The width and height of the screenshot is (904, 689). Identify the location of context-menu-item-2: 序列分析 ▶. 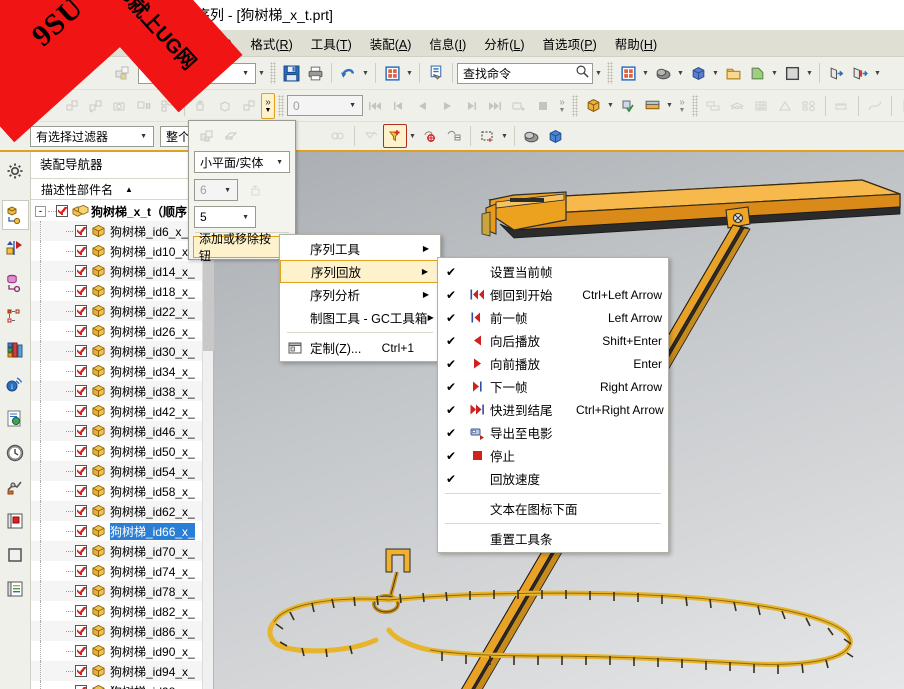
(360, 294).